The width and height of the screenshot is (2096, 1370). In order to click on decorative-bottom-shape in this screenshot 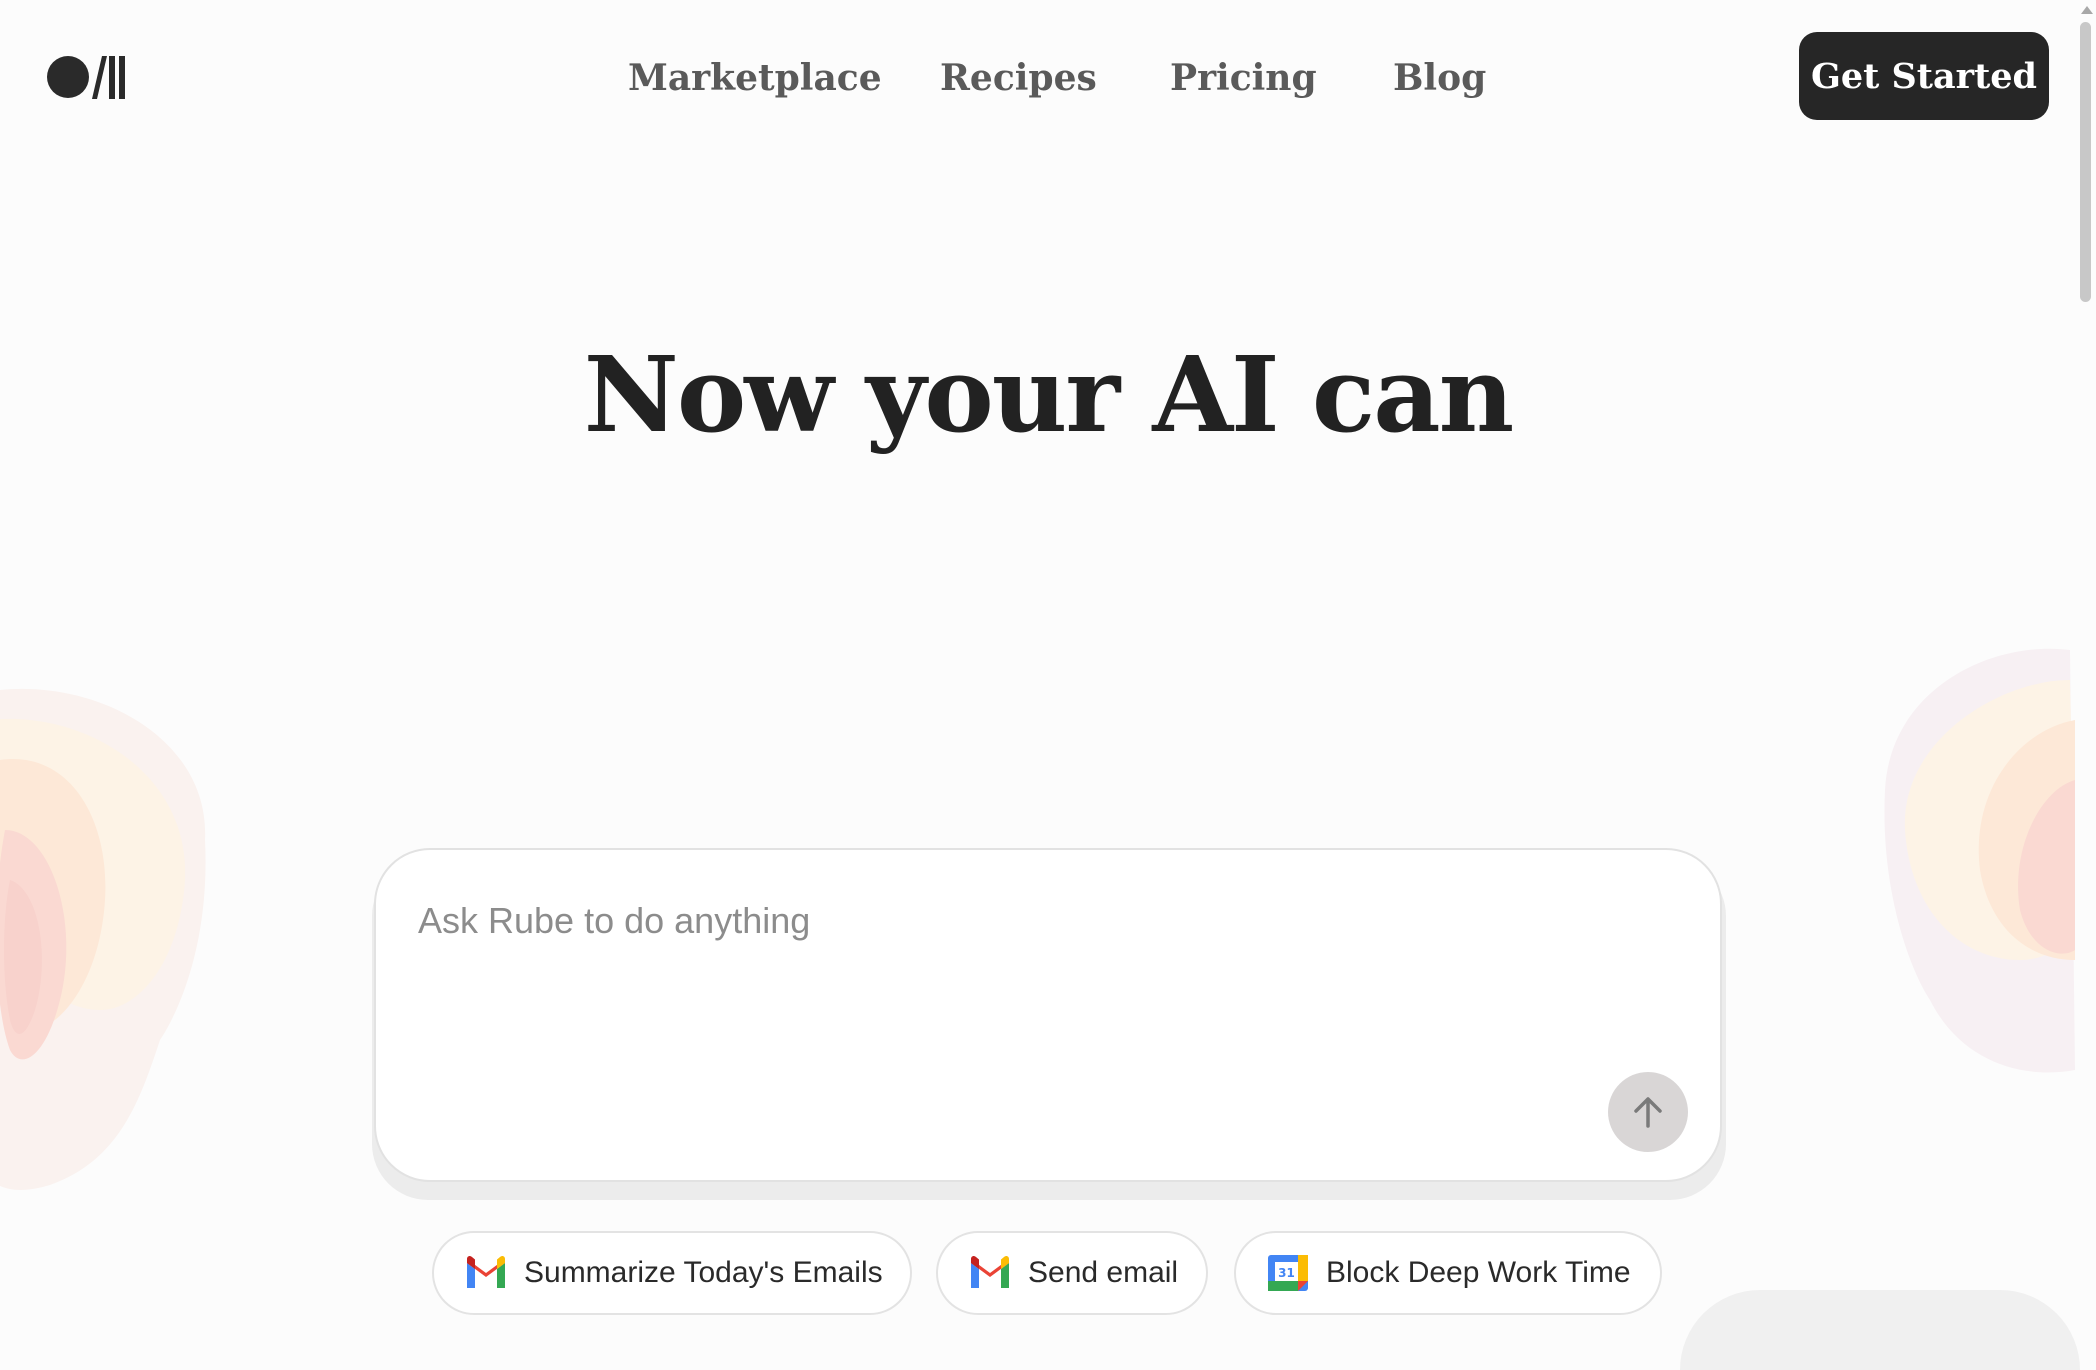, I will do `click(1880, 1330)`.